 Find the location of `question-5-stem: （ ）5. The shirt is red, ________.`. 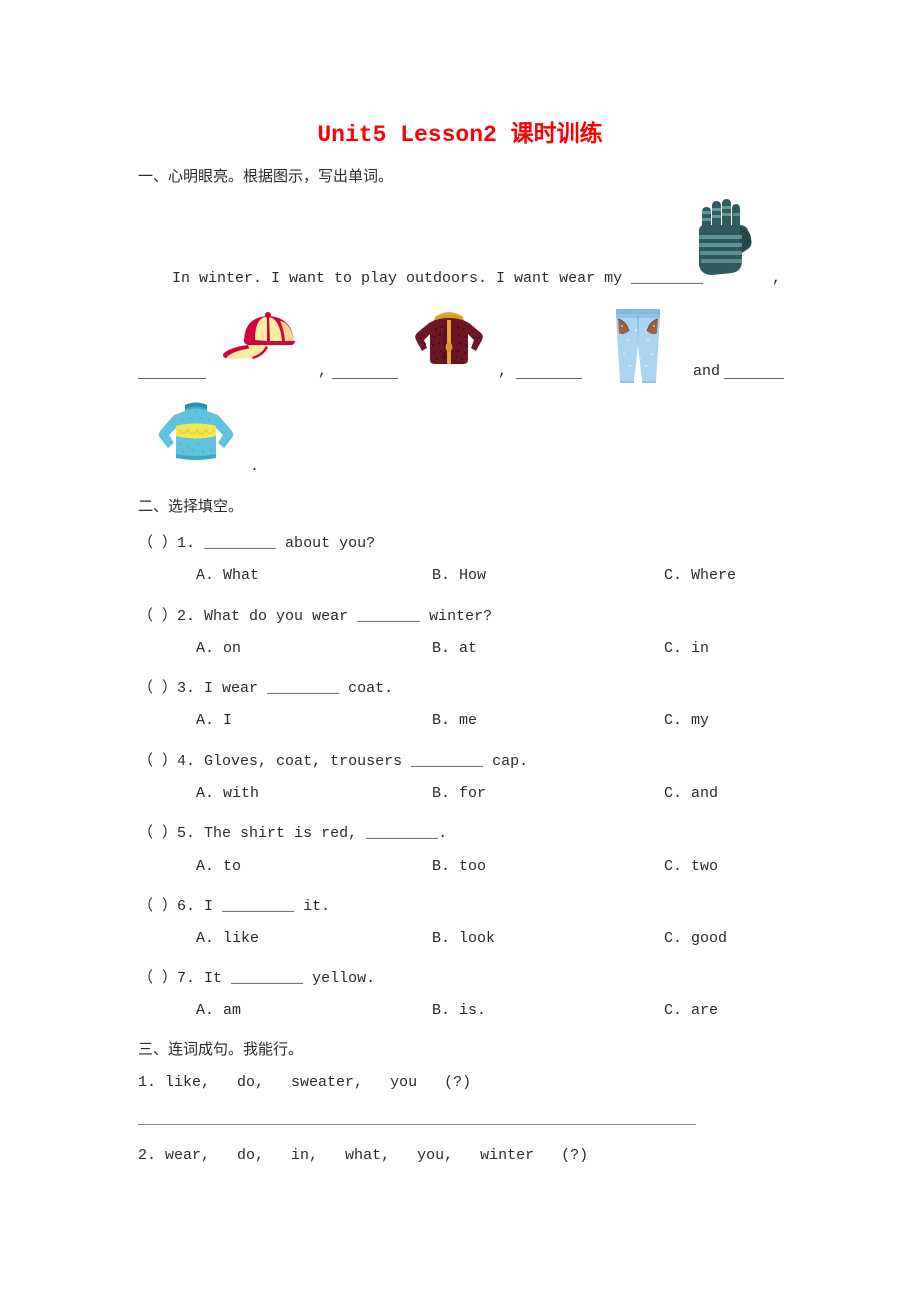

question-5-stem: （ ）5. The shirt is red, ________. is located at coordinates (292, 831).